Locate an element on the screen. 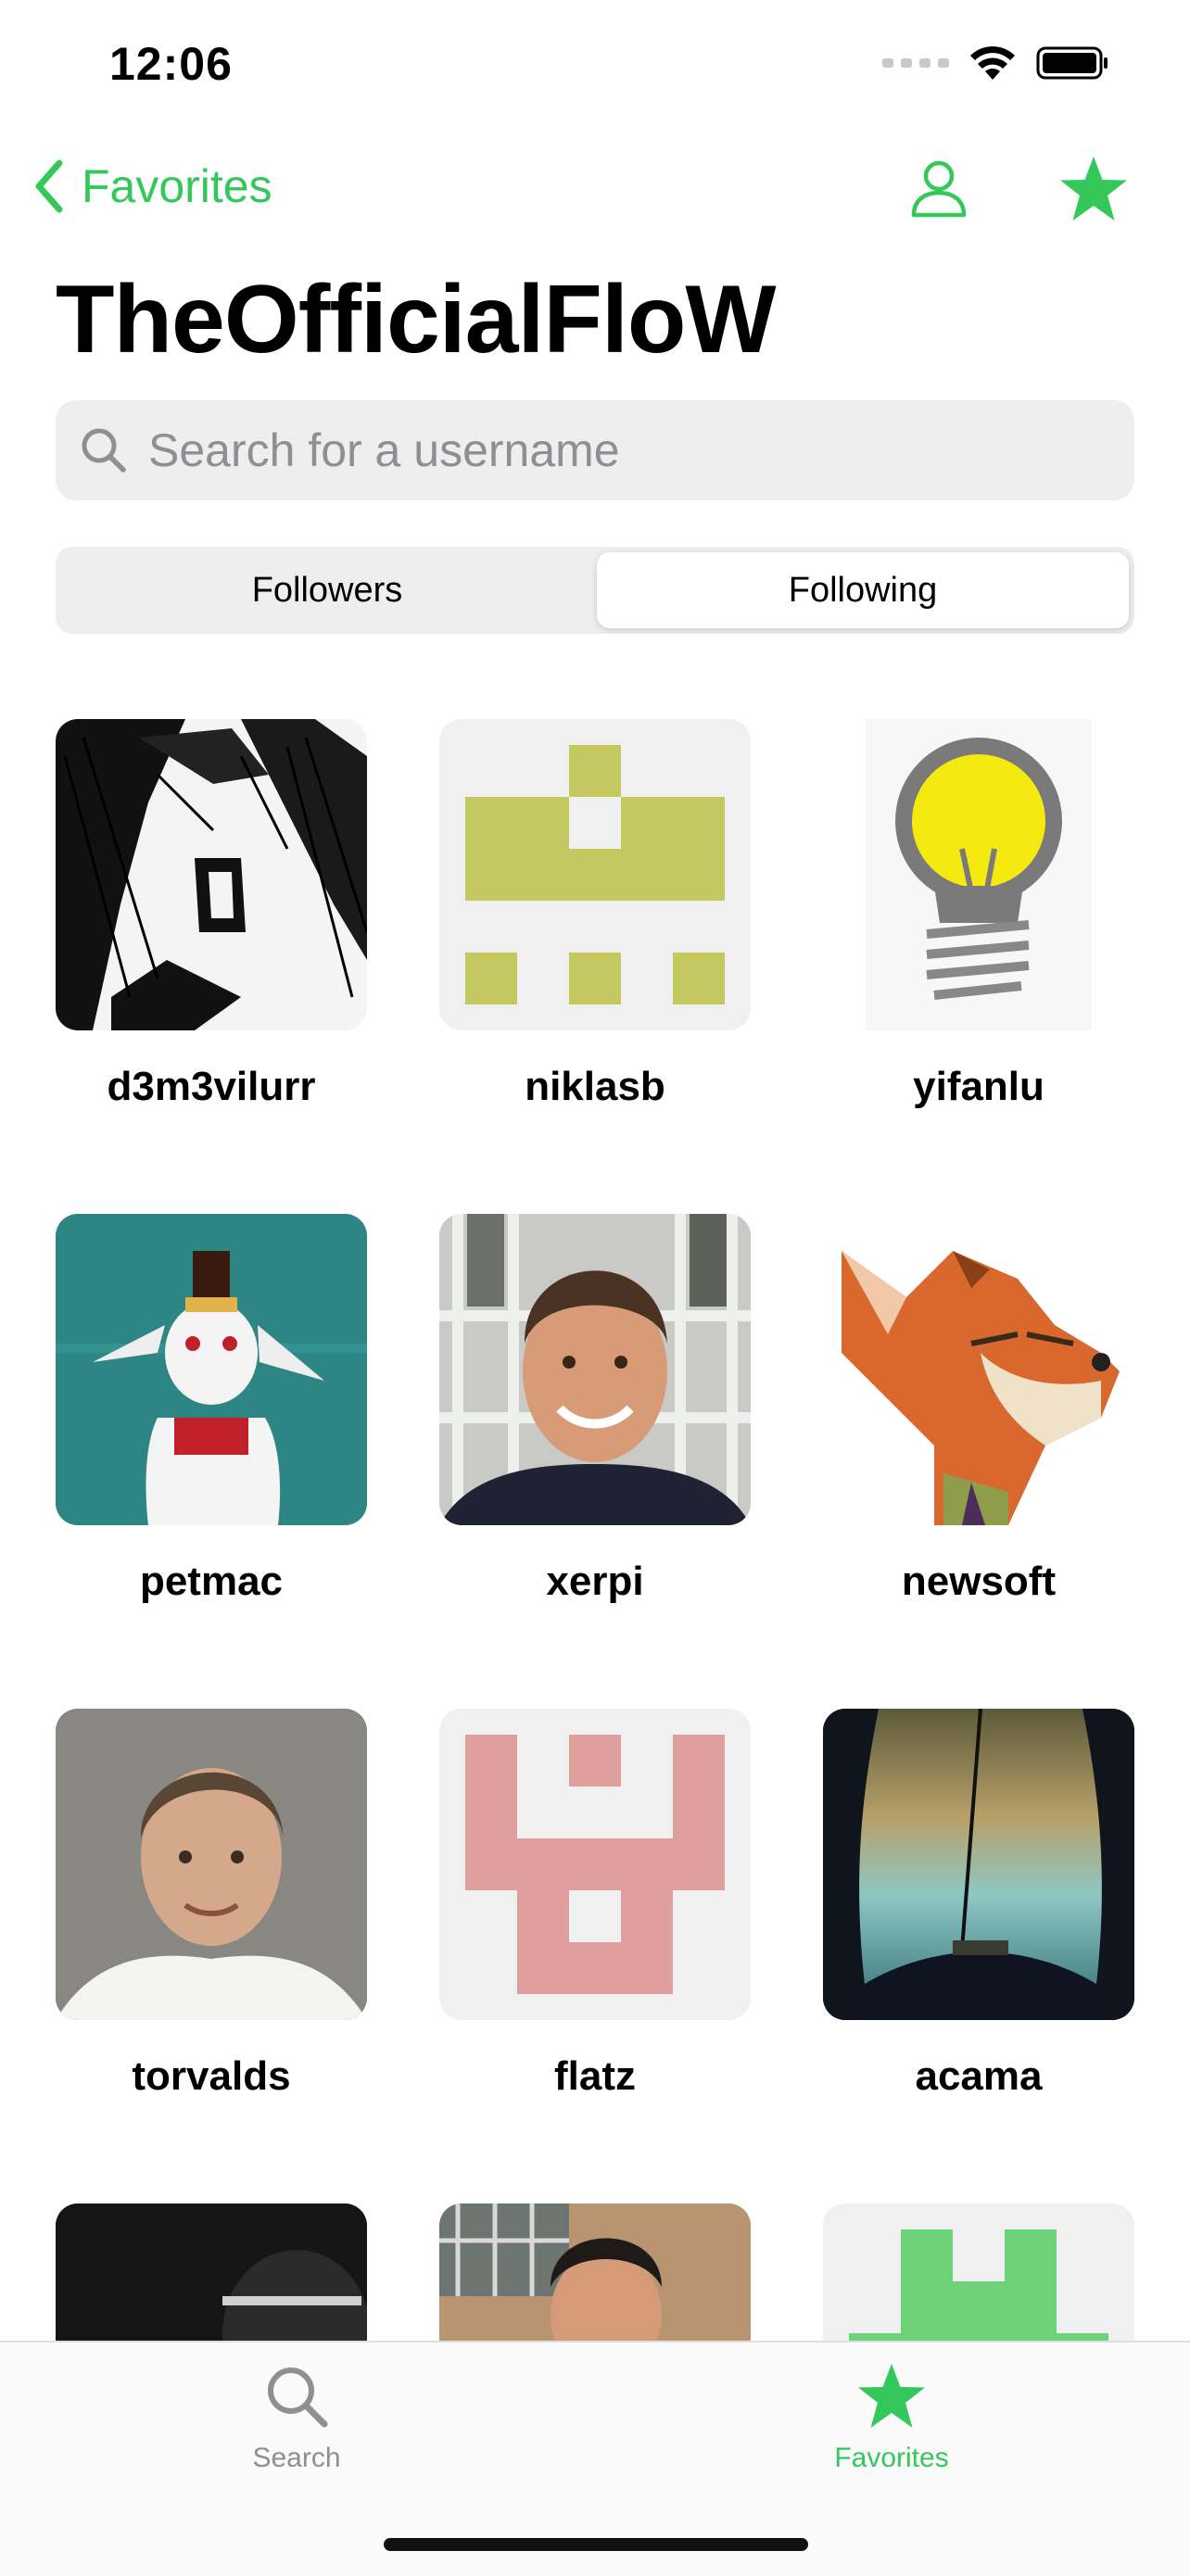  wifi-icon is located at coordinates (992, 63).